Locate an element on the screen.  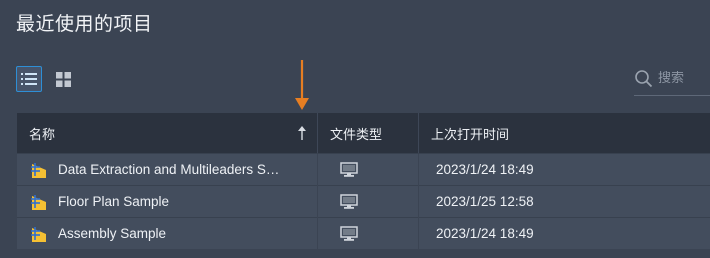
file-name-cell: Floor Plan Sample is located at coordinates (167, 201).